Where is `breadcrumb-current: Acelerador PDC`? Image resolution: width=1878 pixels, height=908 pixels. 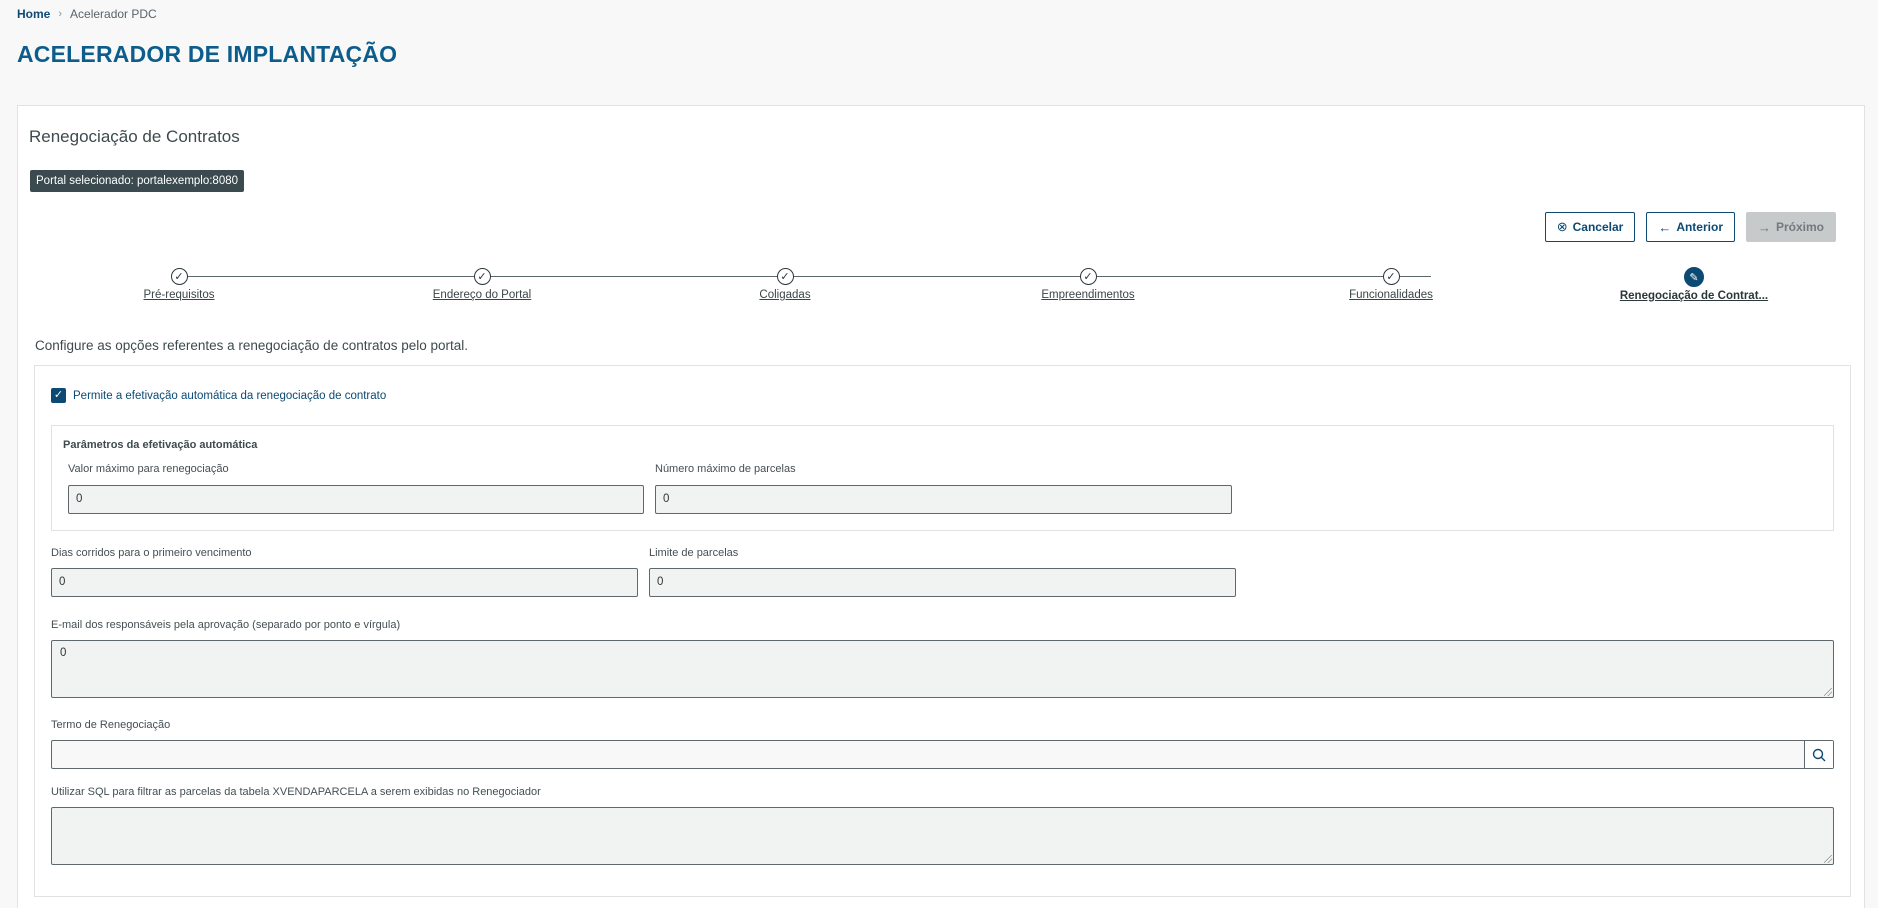
breadcrumb-current: Acelerador PDC is located at coordinates (113, 14).